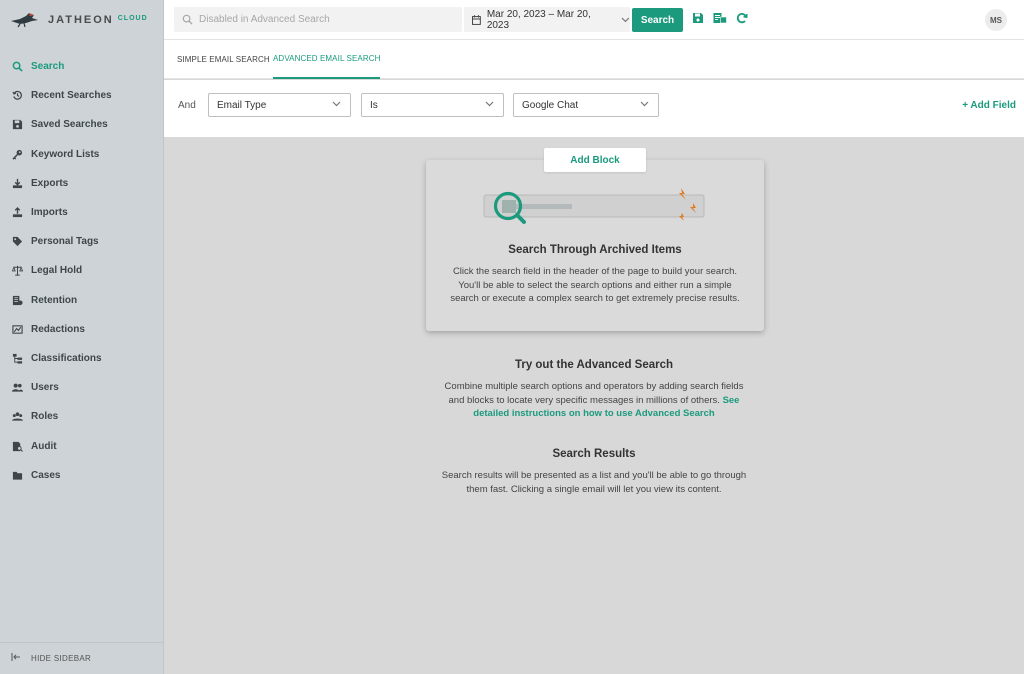  I want to click on logo: JATHEON CLOUD, so click(81, 20).